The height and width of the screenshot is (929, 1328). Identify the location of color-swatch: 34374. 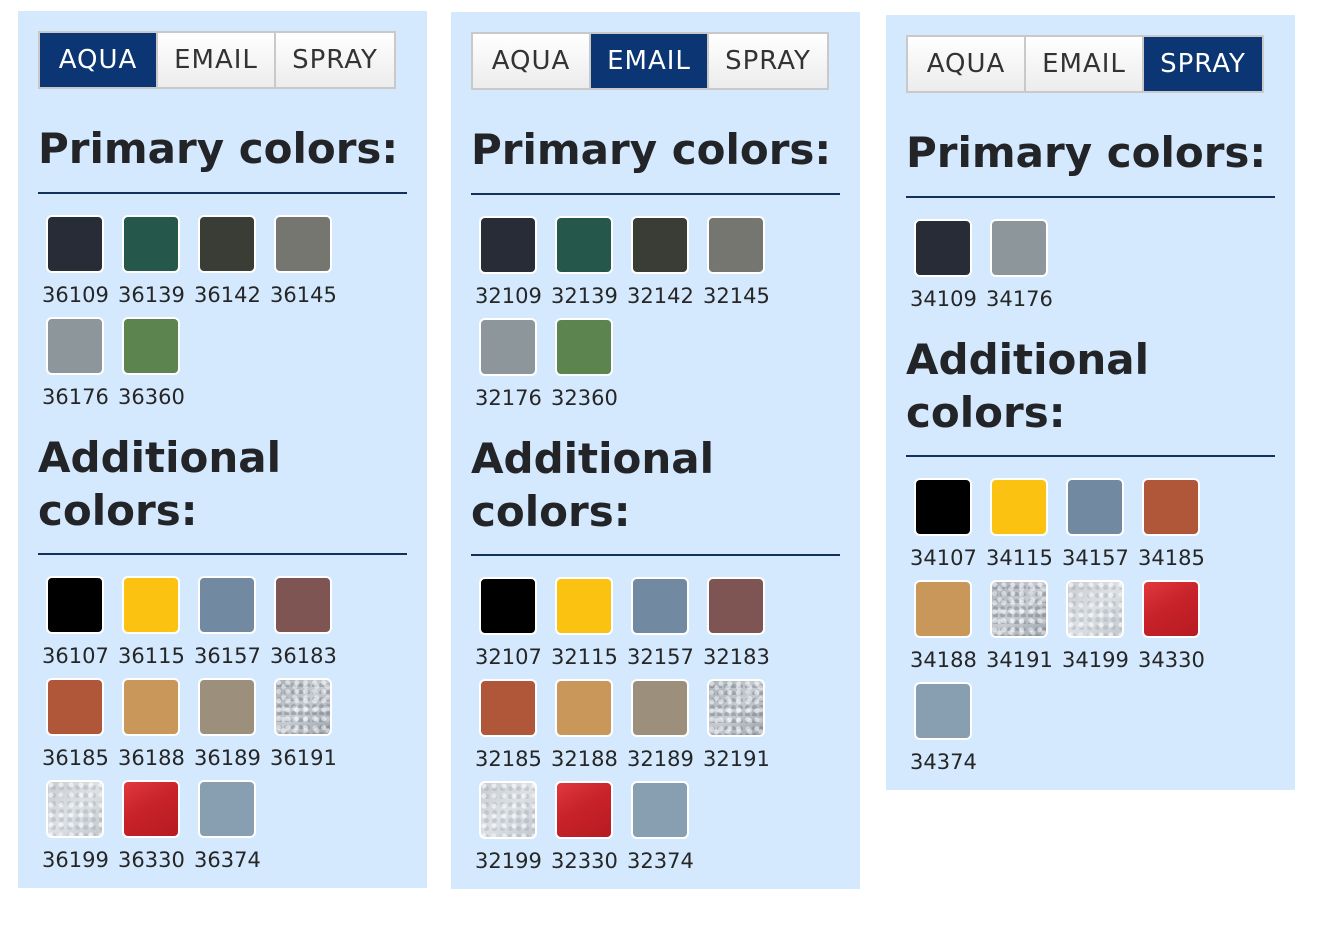
(945, 728).